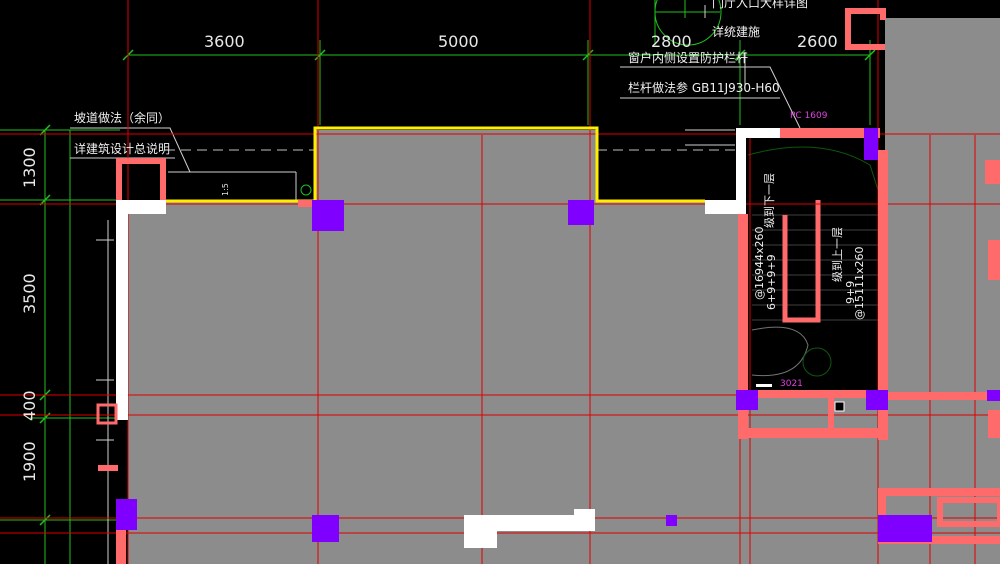  Describe the element at coordinates (809, 116) in the screenshot. I see `tag-pc: PC 1609` at that location.